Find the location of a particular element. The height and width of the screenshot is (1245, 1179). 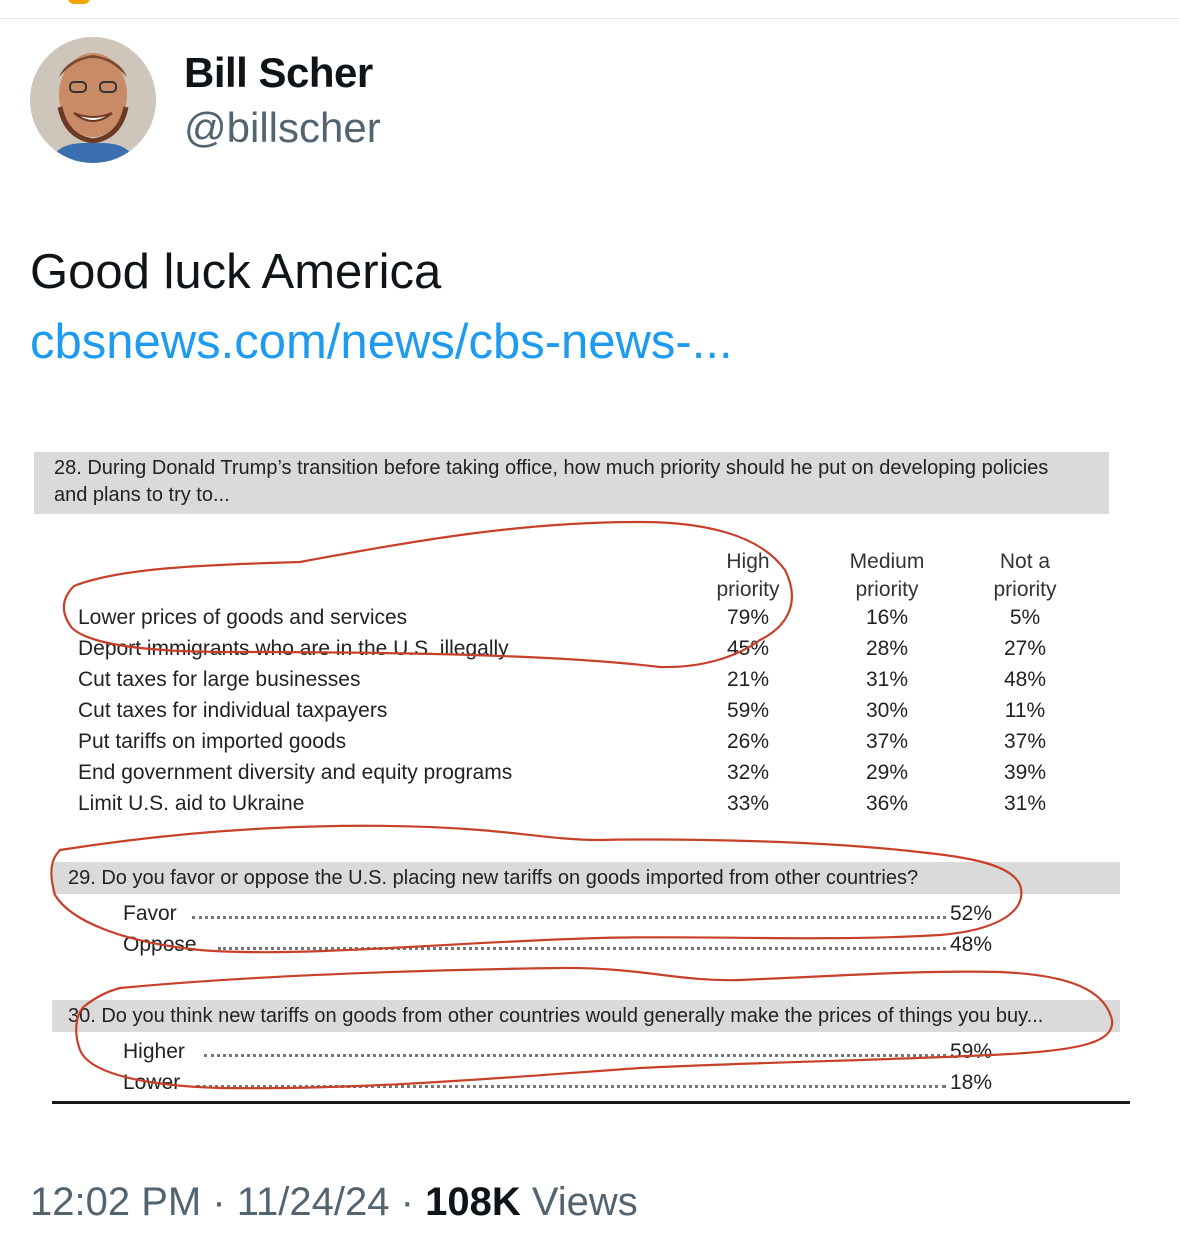

cell-high: 79% is located at coordinates (748, 617).